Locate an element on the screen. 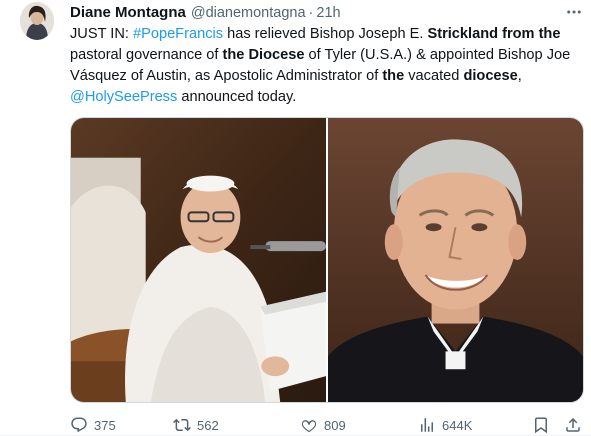  more-options-button is located at coordinates (574, 12).